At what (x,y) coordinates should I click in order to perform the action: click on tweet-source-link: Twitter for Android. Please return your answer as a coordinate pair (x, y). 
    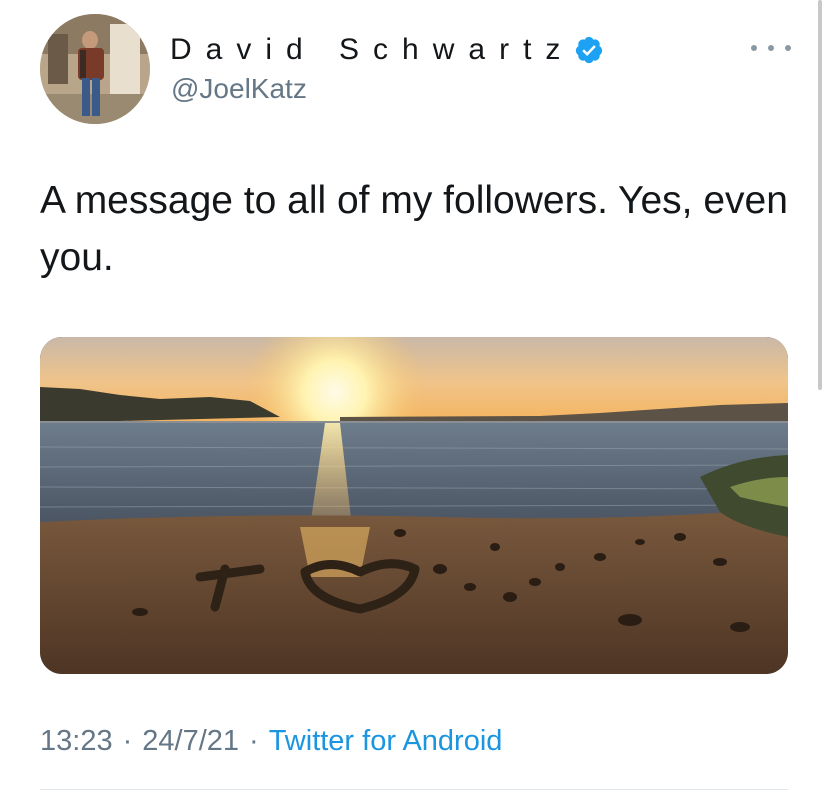
    Looking at the image, I should click on (386, 741).